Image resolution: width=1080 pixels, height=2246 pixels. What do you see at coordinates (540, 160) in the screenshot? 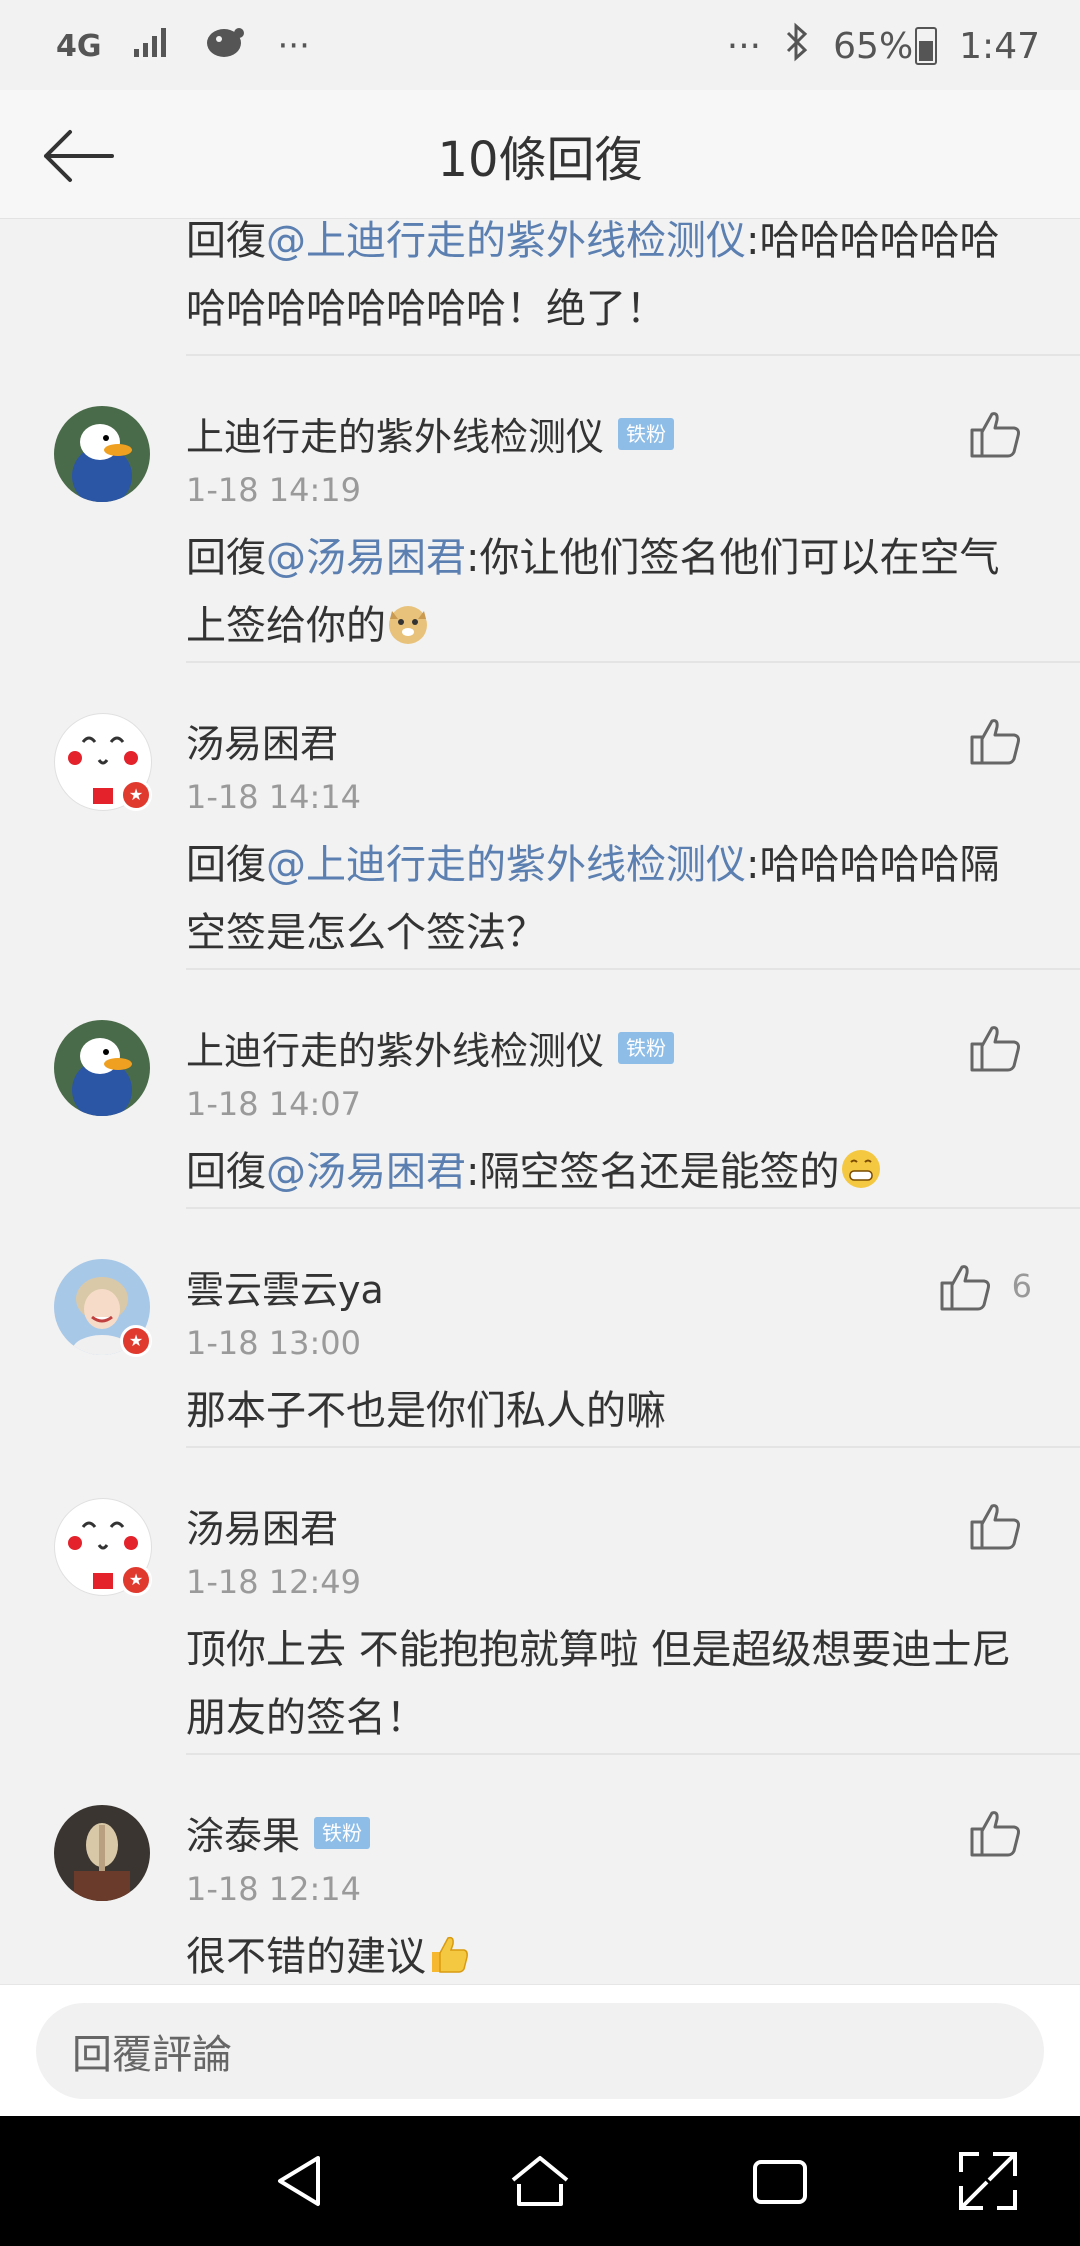
I see `page-title: 10條回復` at bounding box center [540, 160].